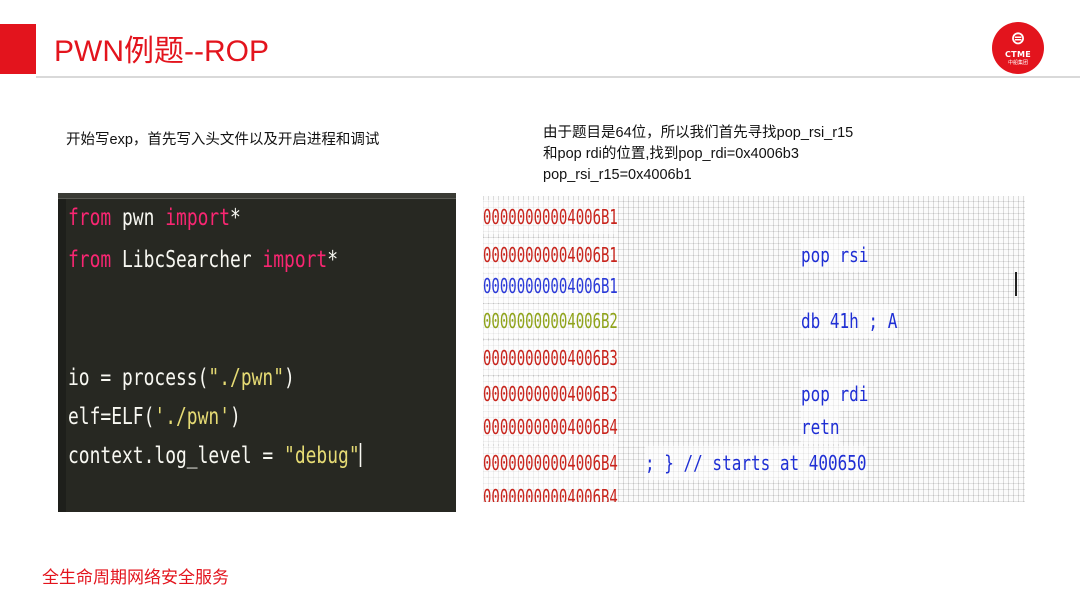  What do you see at coordinates (246, 378) in the screenshot?
I see `code-string: "./pwn"` at bounding box center [246, 378].